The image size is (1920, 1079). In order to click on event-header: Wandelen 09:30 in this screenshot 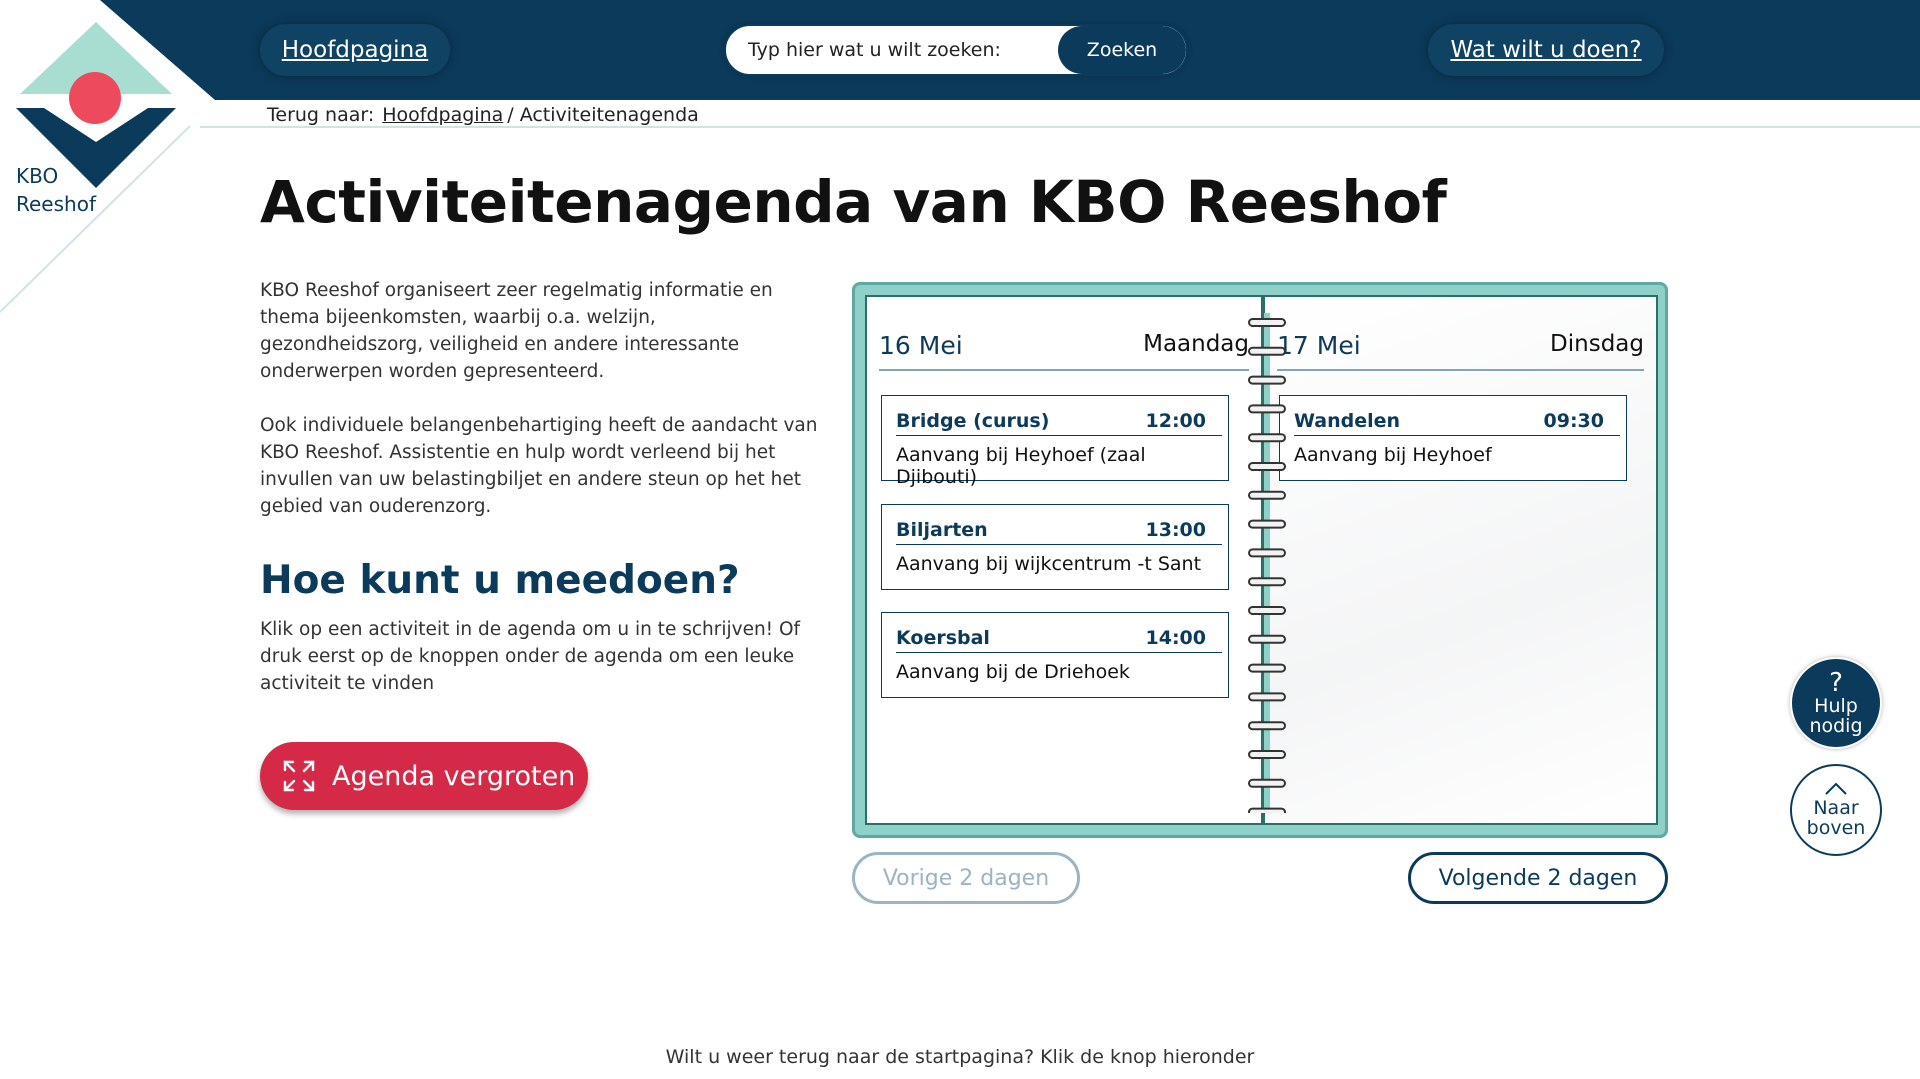, I will do `click(1457, 421)`.